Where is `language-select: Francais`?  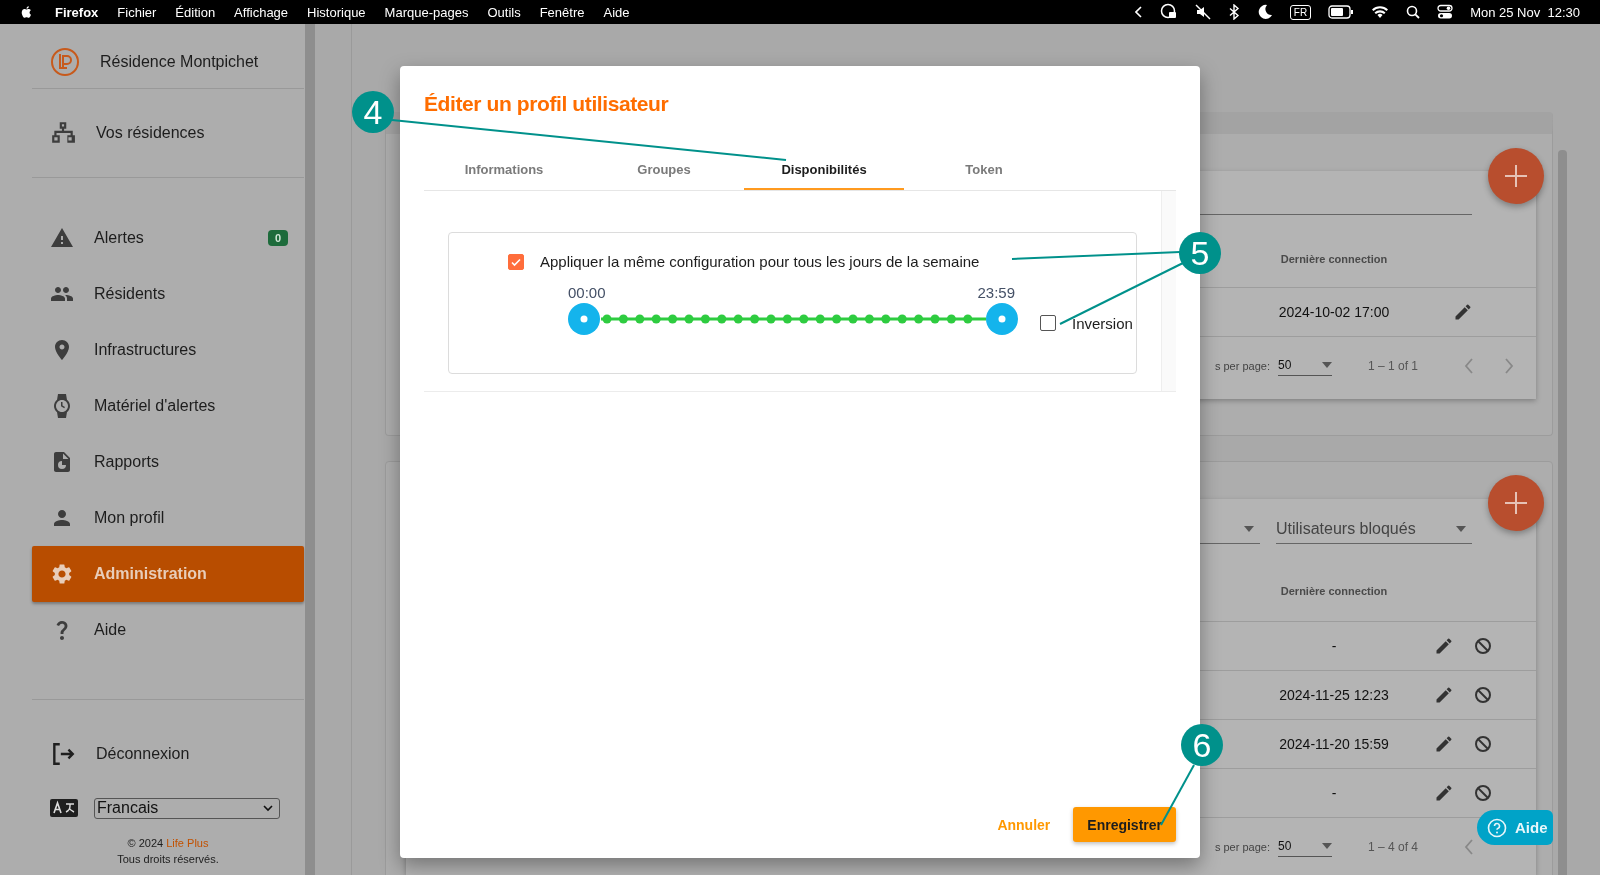 language-select: Francais is located at coordinates (187, 808).